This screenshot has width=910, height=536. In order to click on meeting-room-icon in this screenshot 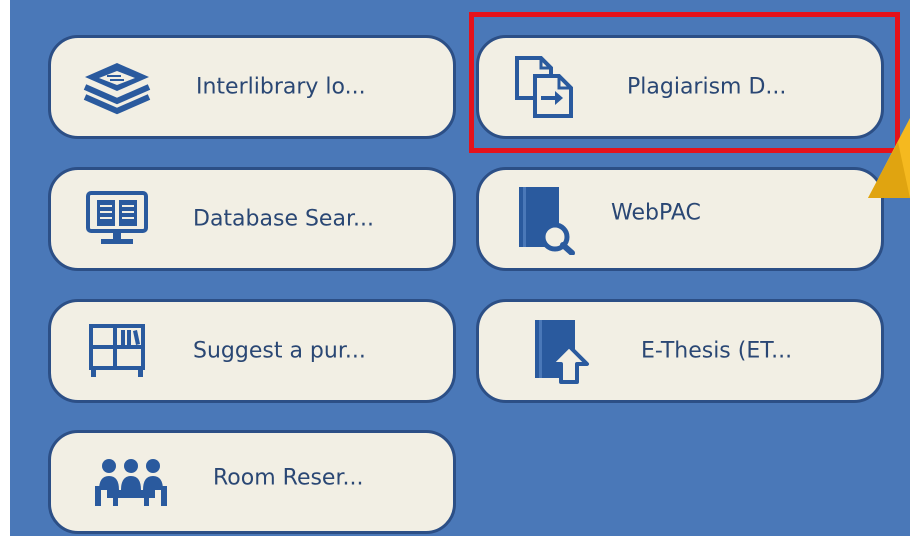, I will do `click(131, 482)`.